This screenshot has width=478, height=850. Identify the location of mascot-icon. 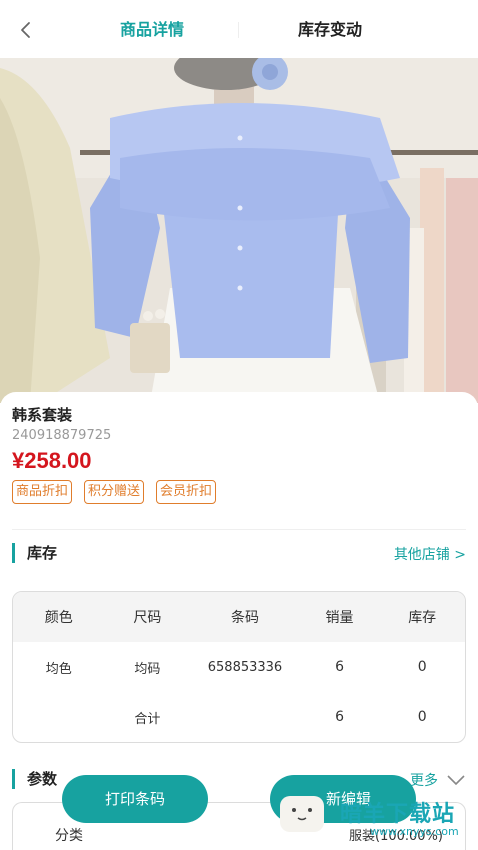
(302, 814).